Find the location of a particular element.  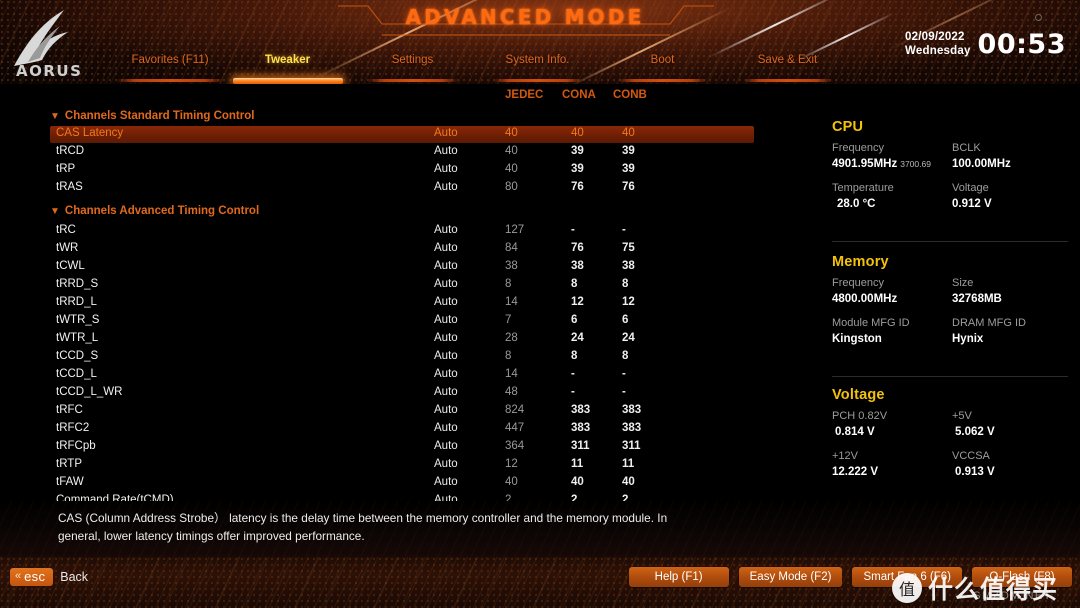

memory-frequency: Frequency 4800.00MHz is located at coordinates (864, 291).